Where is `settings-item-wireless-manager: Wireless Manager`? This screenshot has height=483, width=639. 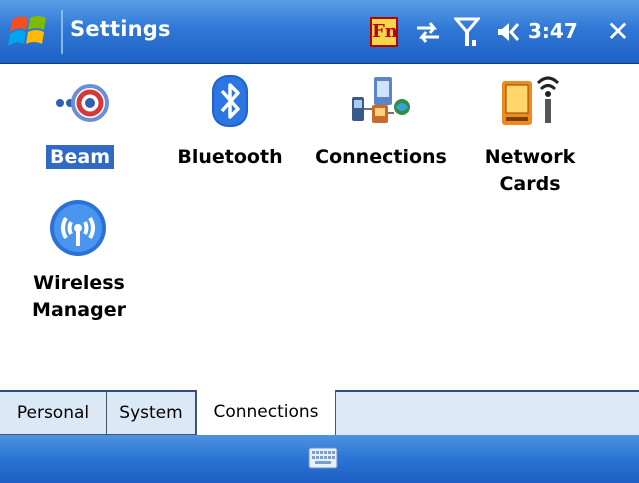
settings-item-wireless-manager: Wireless Manager is located at coordinates (79, 260).